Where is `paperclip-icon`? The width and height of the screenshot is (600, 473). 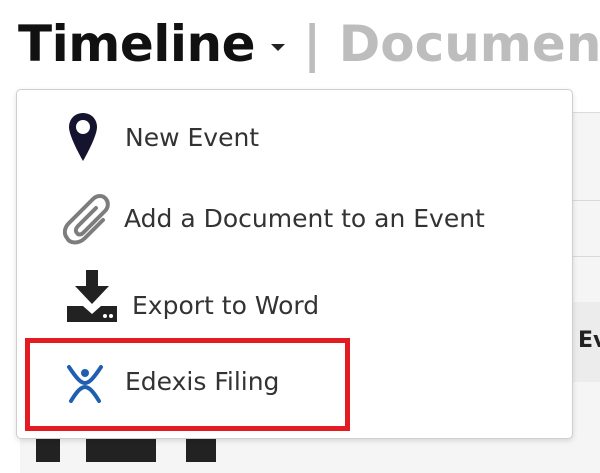
paperclip-icon is located at coordinates (86, 219).